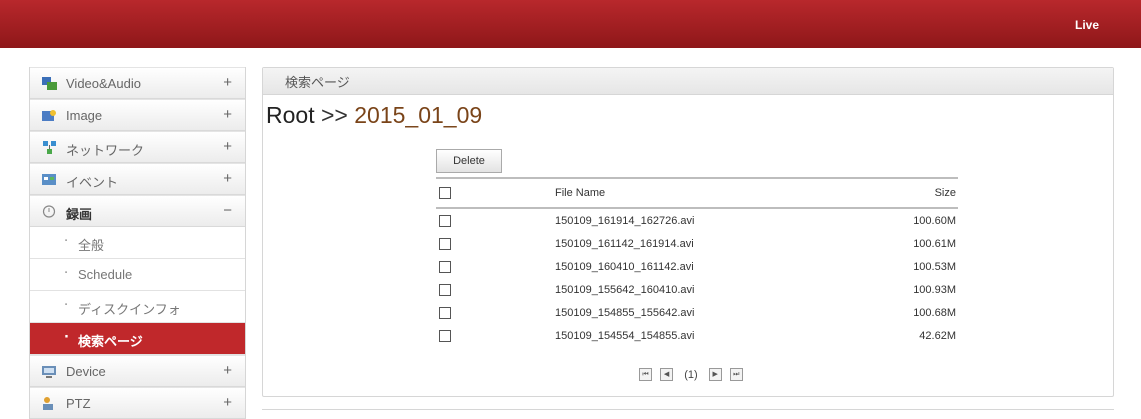  Describe the element at coordinates (105, 274) in the screenshot. I see `sidebar-subitem-label: Schedule` at that location.